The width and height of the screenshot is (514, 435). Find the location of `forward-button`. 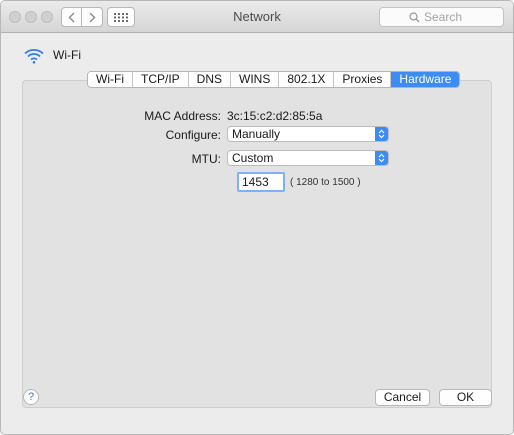

forward-button is located at coordinates (92, 17).